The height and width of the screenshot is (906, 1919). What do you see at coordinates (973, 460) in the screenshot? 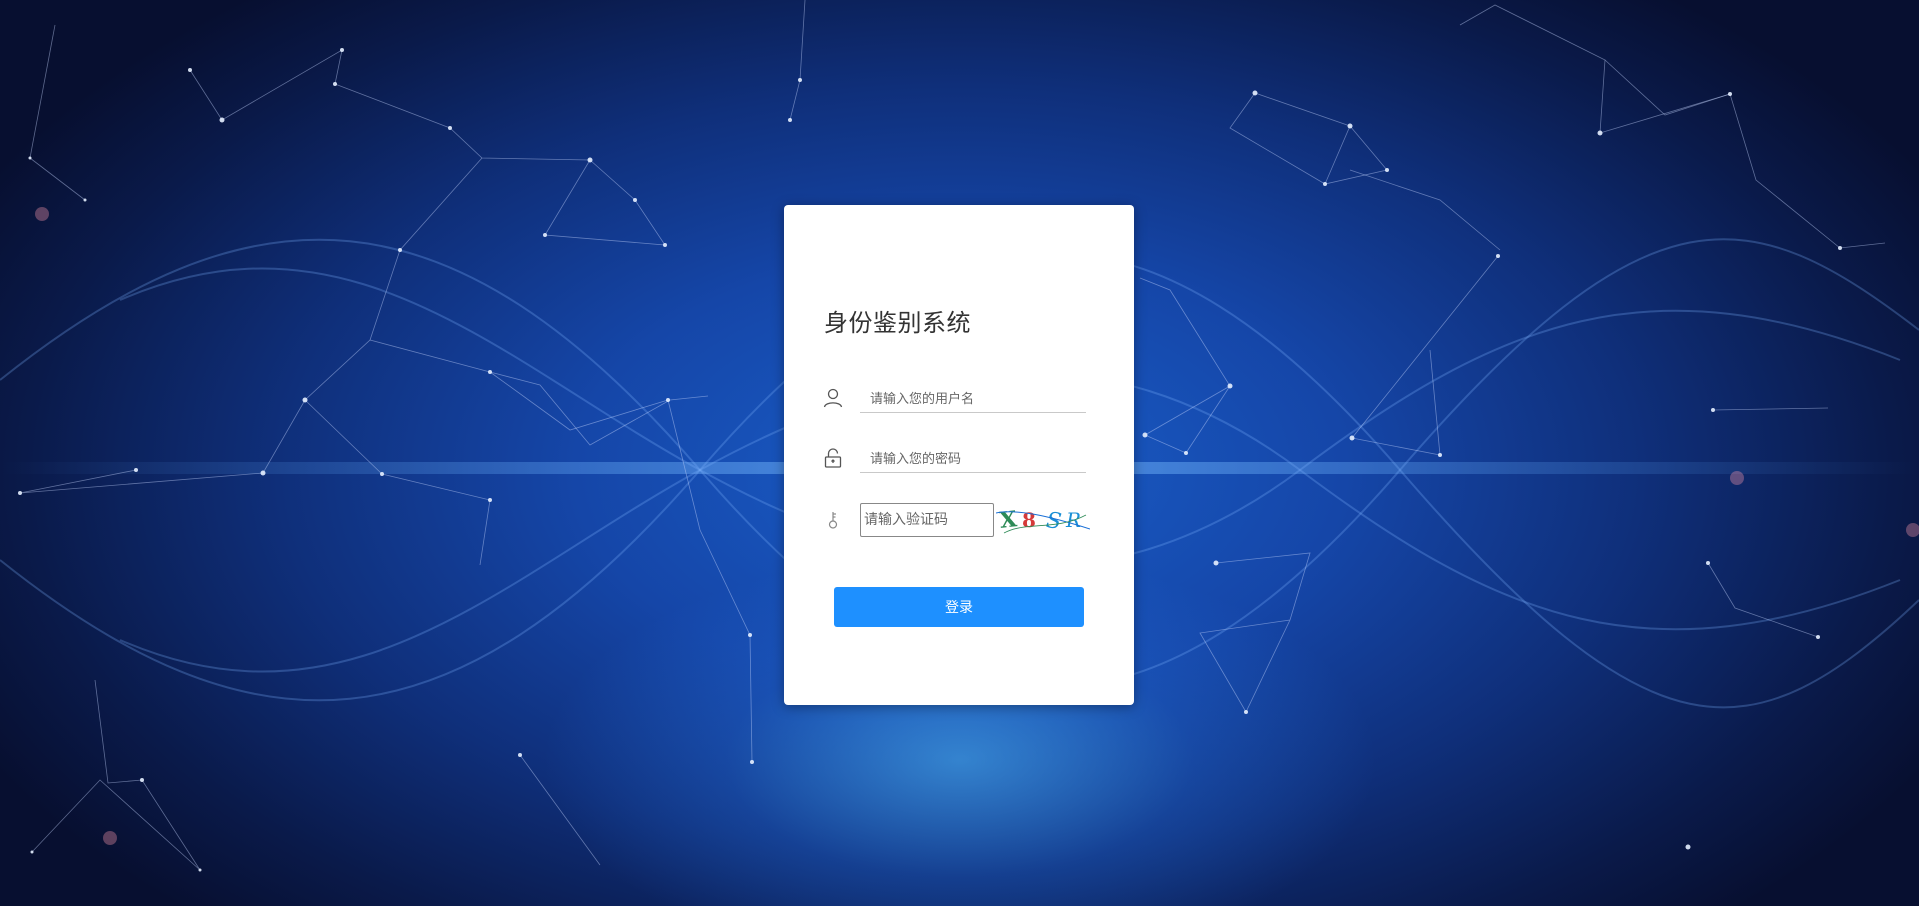
I see `password-input` at bounding box center [973, 460].